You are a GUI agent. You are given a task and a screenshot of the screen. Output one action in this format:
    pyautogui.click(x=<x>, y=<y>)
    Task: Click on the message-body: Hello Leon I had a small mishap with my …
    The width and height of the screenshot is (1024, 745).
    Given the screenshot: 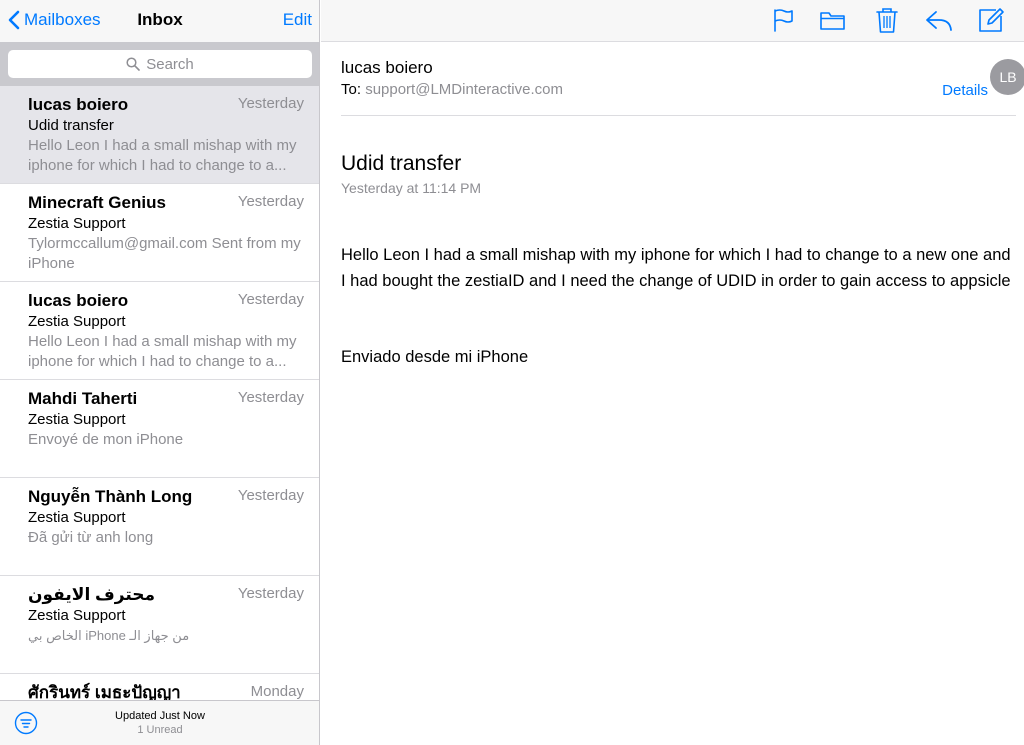 What is the action you would take?
    pyautogui.click(x=676, y=268)
    